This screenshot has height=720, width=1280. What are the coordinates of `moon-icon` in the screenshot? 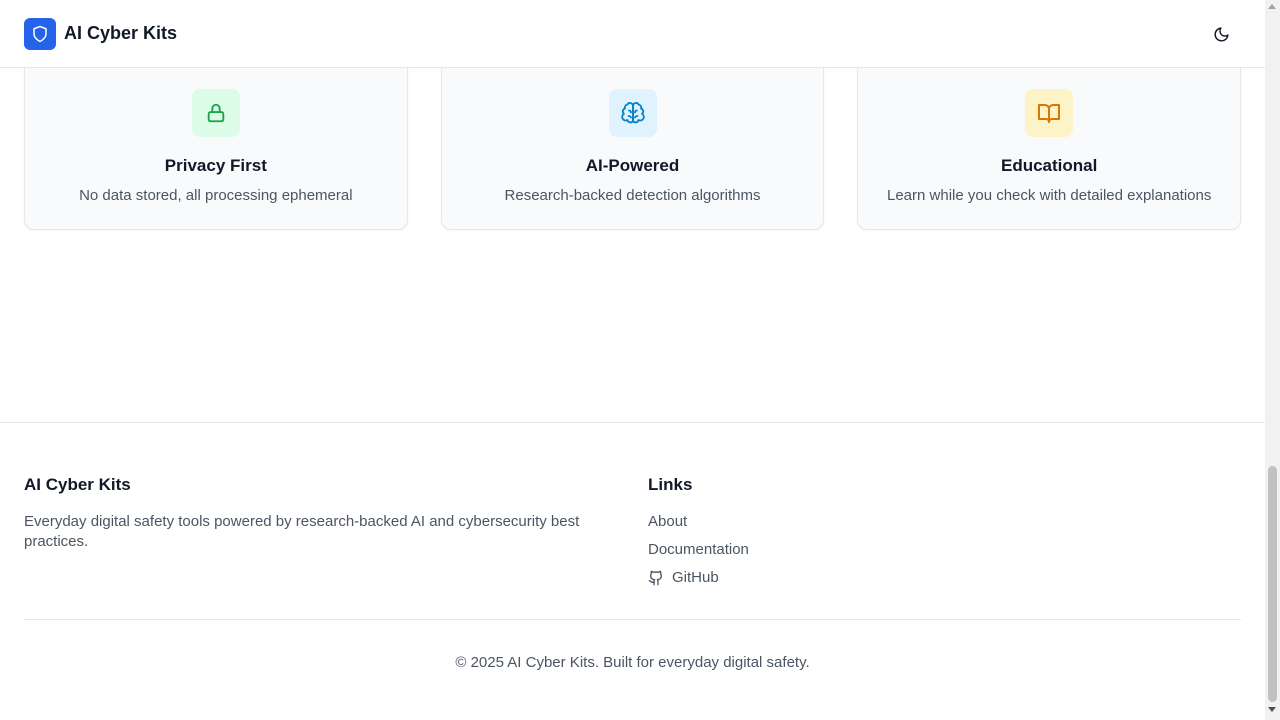 It's located at (1221, 34).